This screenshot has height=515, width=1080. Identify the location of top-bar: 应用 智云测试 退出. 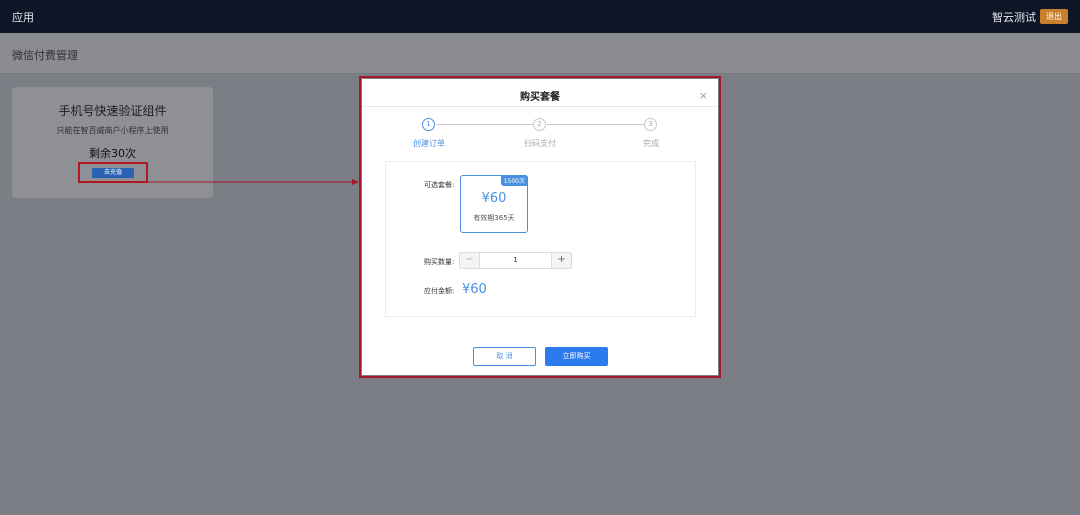
(540, 16).